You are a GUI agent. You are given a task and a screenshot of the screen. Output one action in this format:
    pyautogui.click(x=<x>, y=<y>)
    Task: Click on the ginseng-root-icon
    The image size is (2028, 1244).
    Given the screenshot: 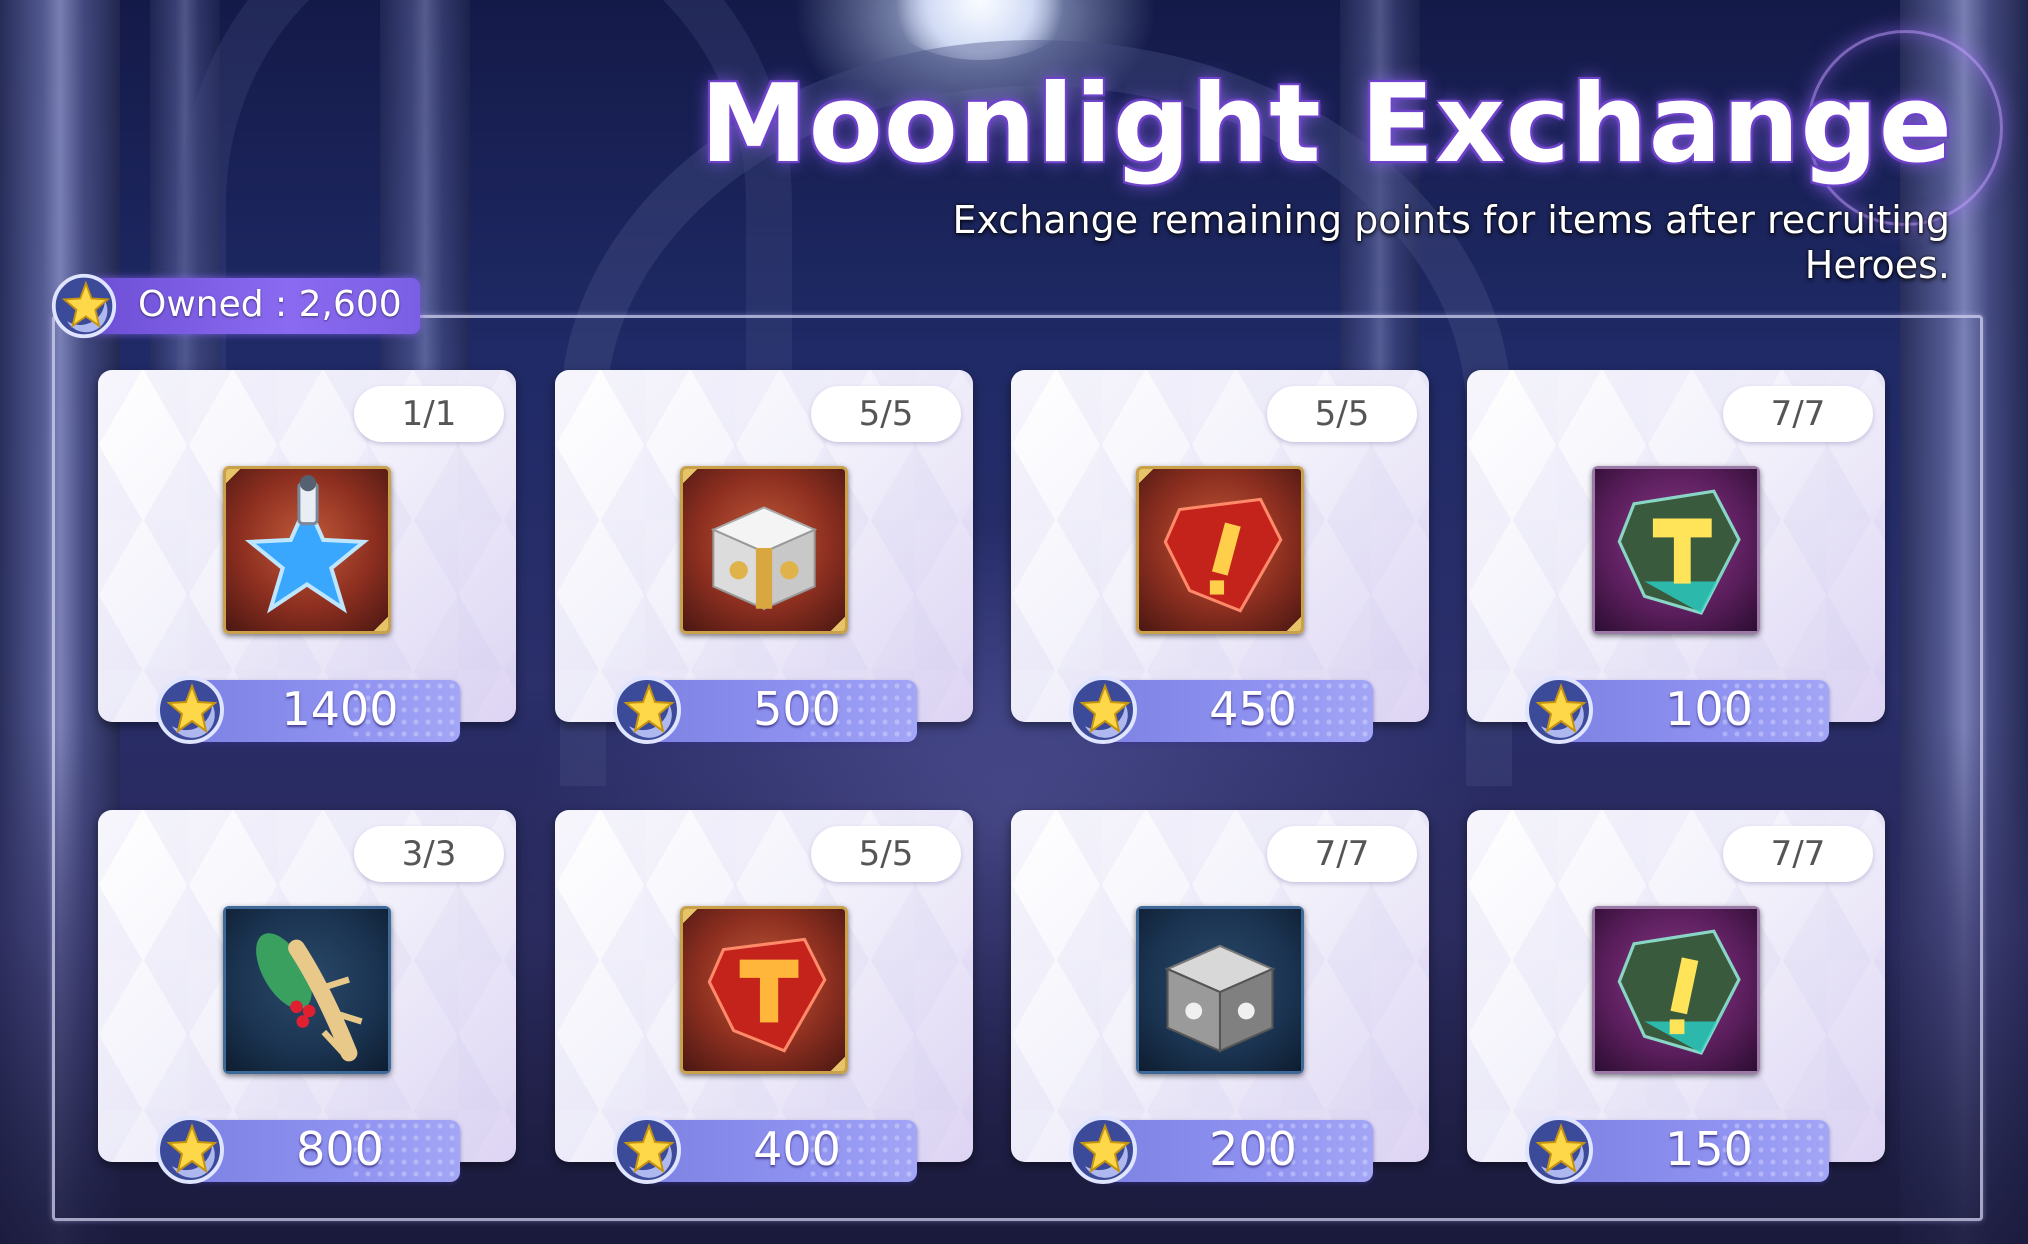 What is the action you would take?
    pyautogui.click(x=307, y=990)
    